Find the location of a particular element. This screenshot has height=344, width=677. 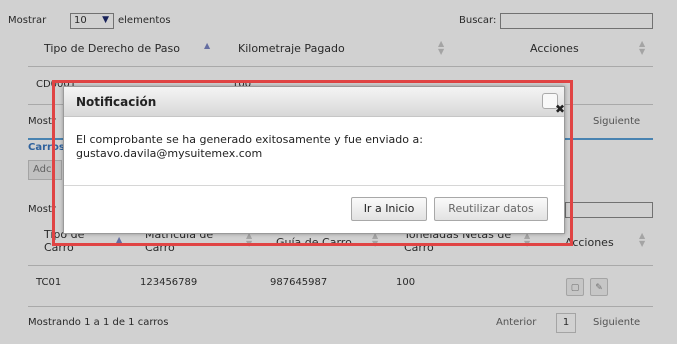

dialog-title: Notificación is located at coordinates (116, 102).